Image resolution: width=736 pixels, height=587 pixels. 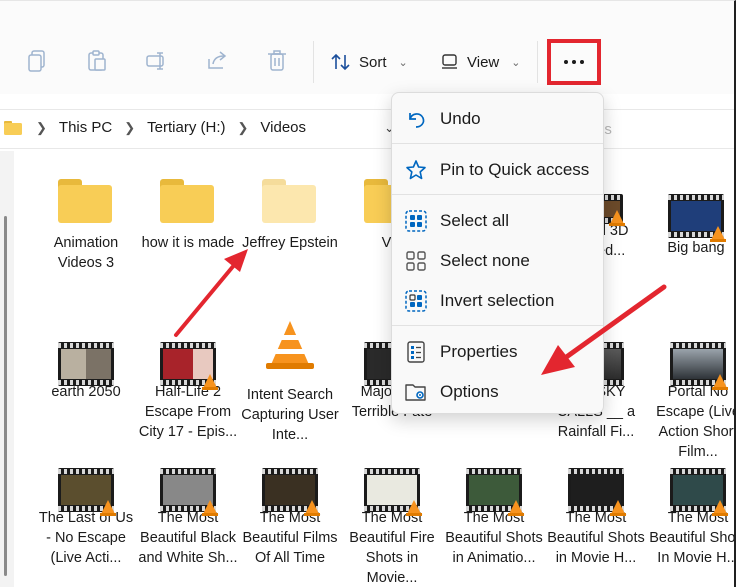 I want to click on menu-item-label: Select none, so click(x=485, y=260).